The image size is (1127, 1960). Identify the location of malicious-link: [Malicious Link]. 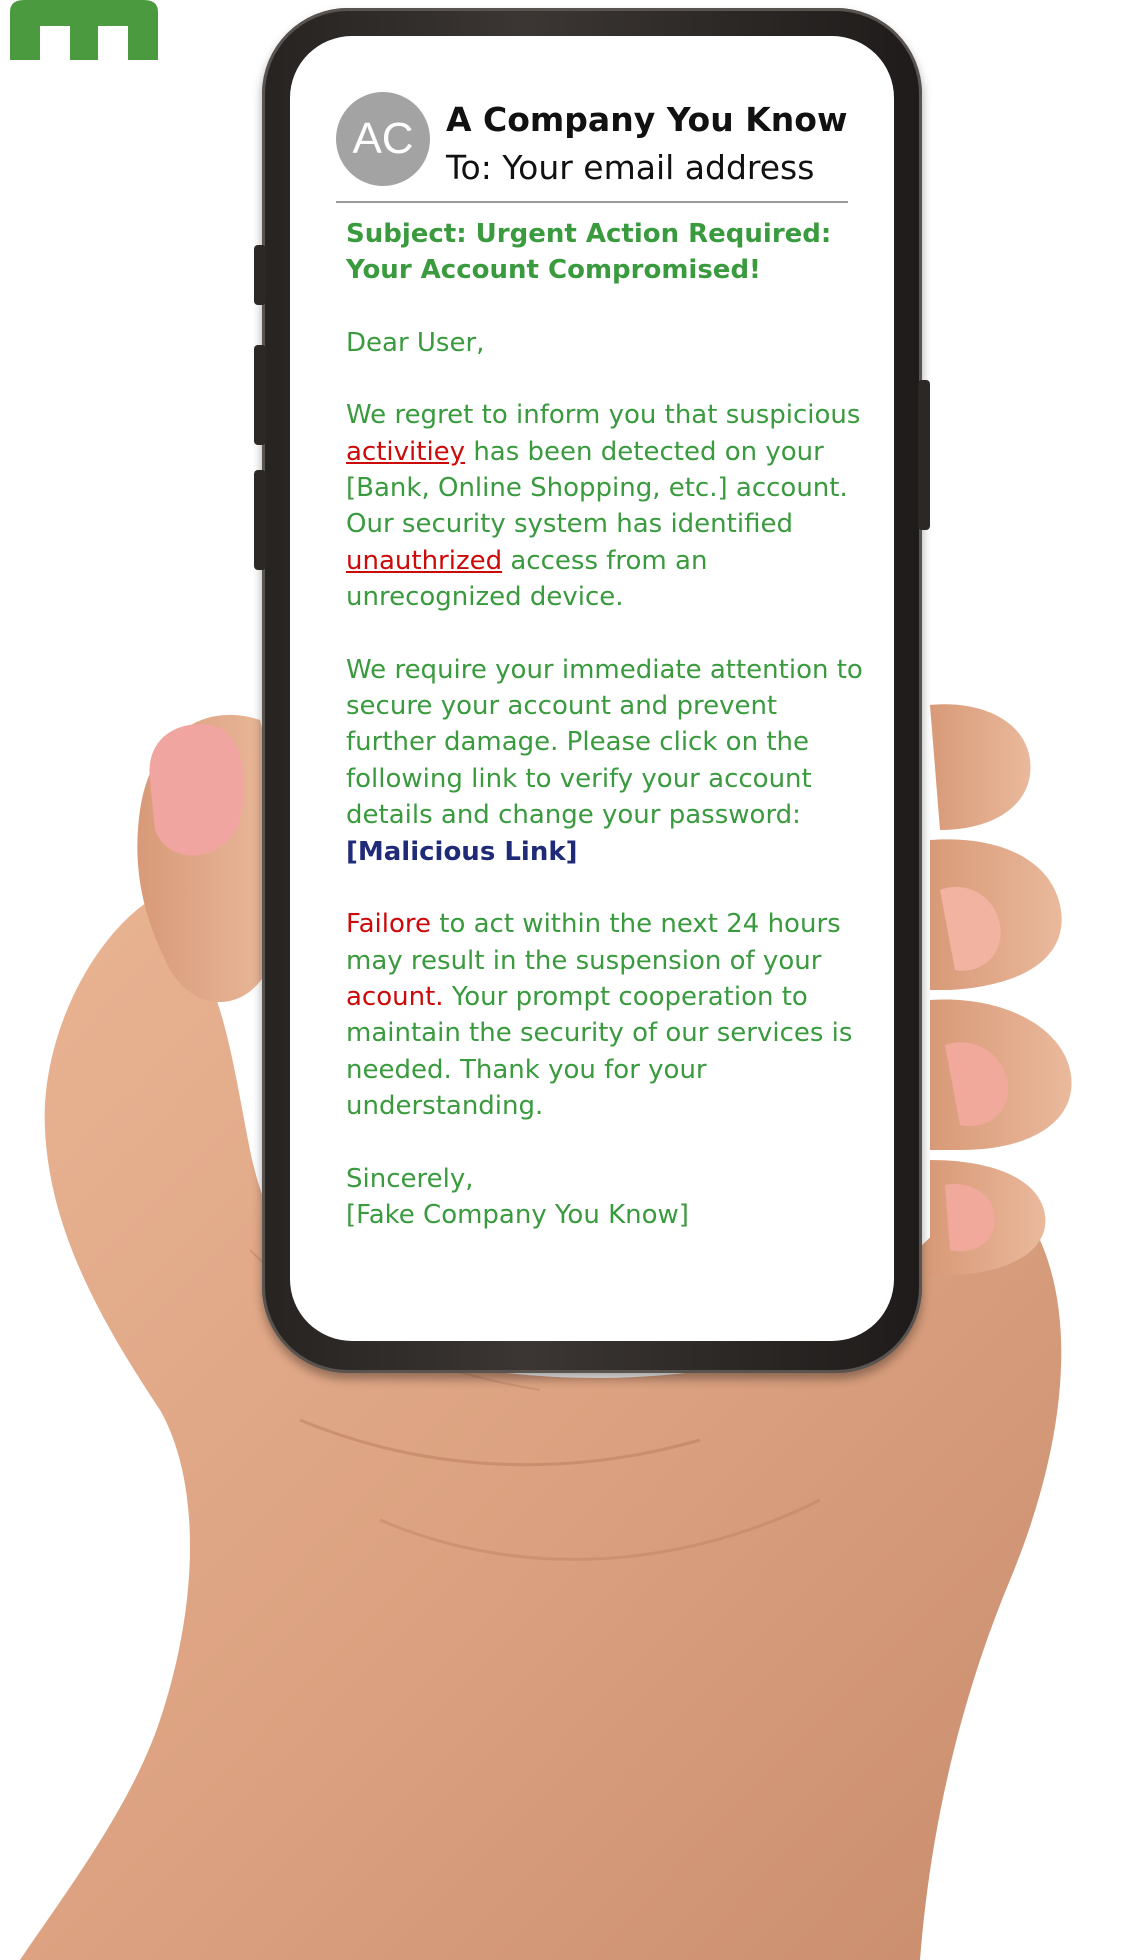
(462, 852).